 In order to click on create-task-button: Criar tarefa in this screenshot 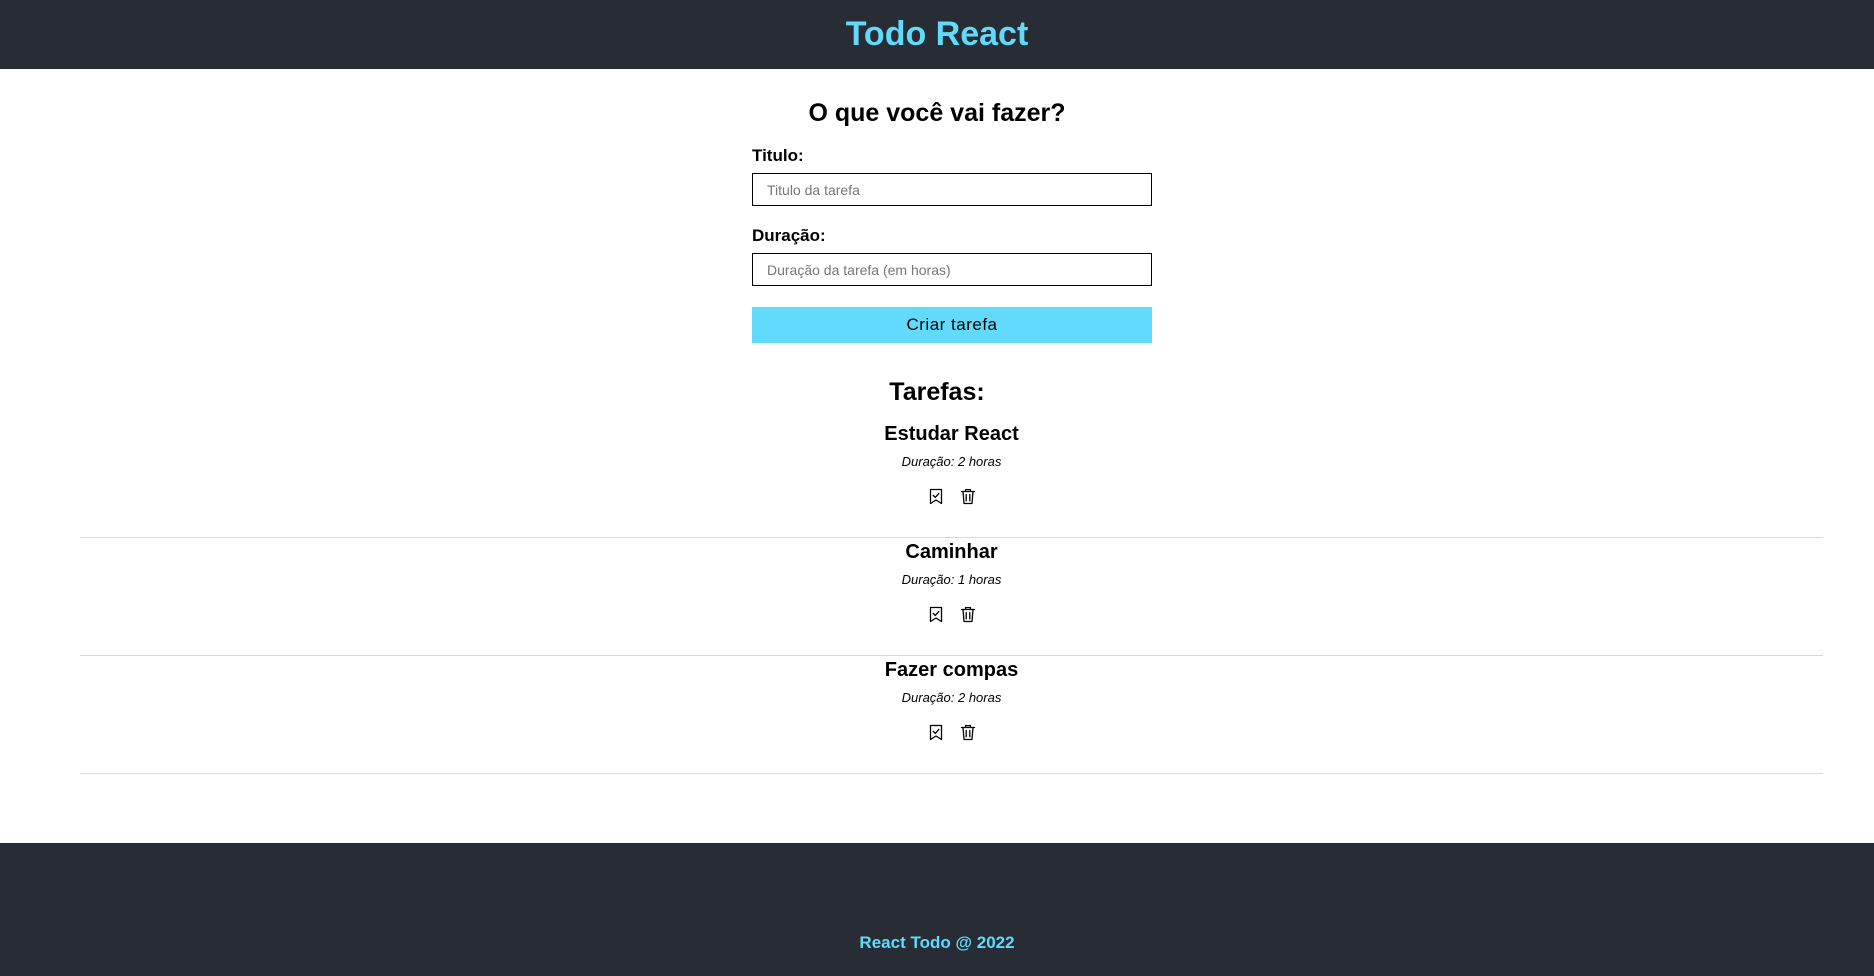, I will do `click(952, 325)`.